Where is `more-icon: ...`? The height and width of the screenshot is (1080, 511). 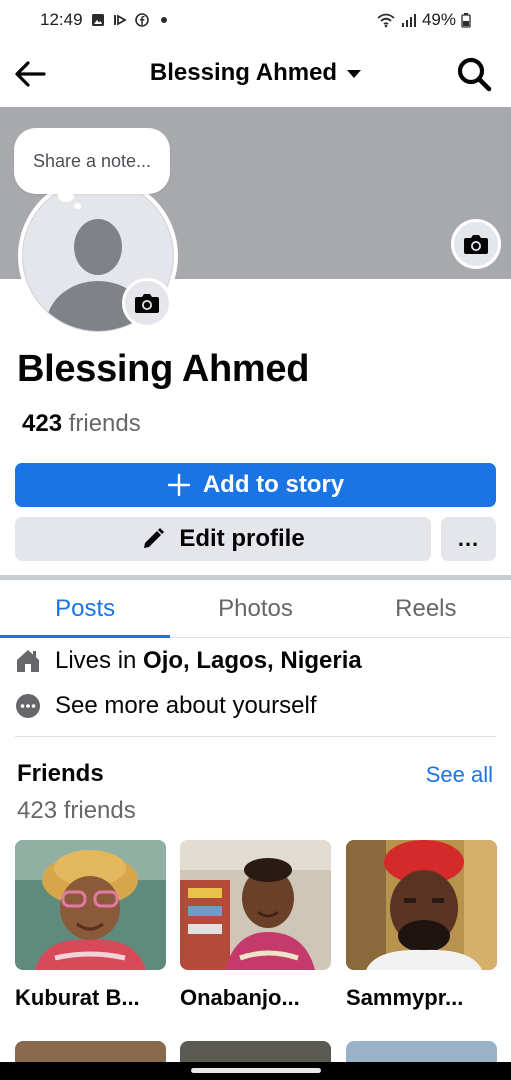
more-icon: ... is located at coordinates (468, 538).